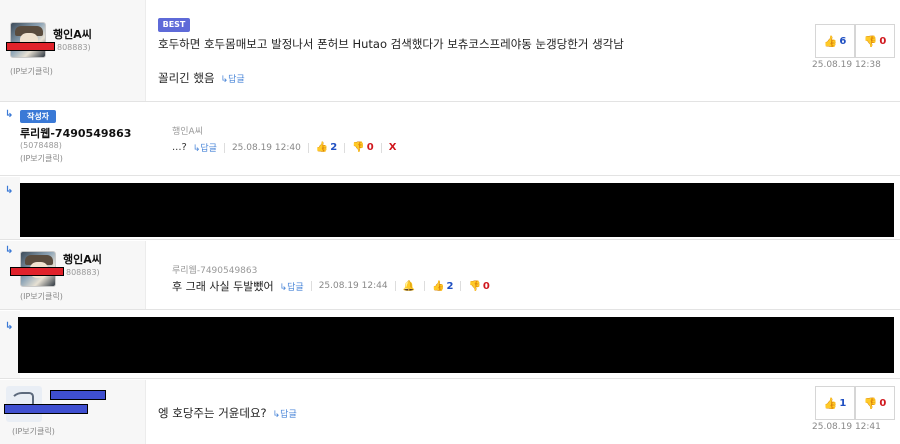 Image resolution: width=900 pixels, height=444 pixels. I want to click on upvote-count: 6, so click(843, 41).